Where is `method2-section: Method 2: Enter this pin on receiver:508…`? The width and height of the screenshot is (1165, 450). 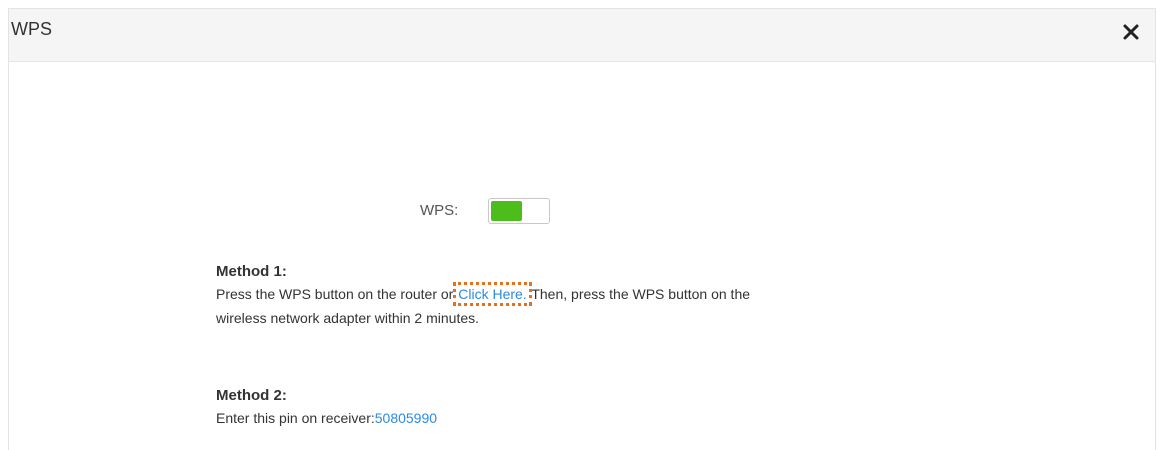
method2-section: Method 2: Enter this pin on receiver:508… is located at coordinates (326, 408).